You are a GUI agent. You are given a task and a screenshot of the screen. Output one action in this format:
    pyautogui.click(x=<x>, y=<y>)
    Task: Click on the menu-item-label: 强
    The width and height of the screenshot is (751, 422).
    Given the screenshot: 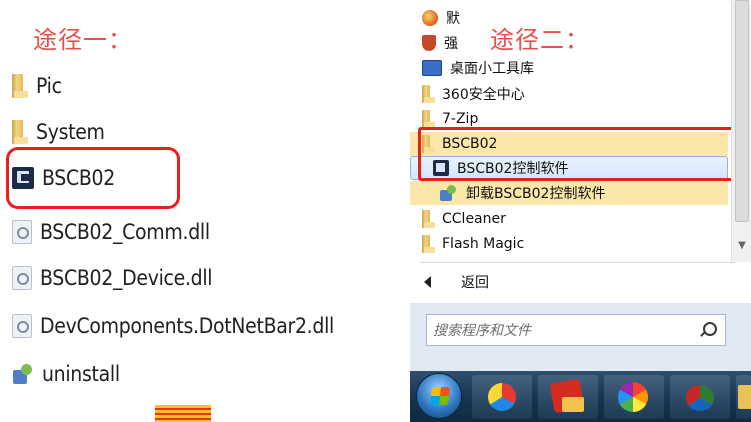 What is the action you would take?
    pyautogui.click(x=451, y=44)
    